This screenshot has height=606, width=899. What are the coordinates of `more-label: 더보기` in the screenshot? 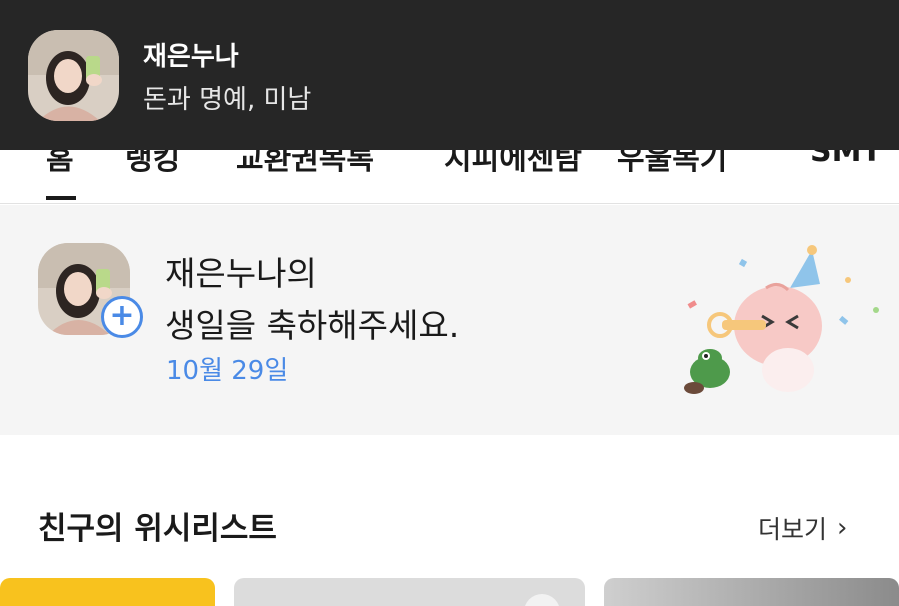 It's located at (793, 529).